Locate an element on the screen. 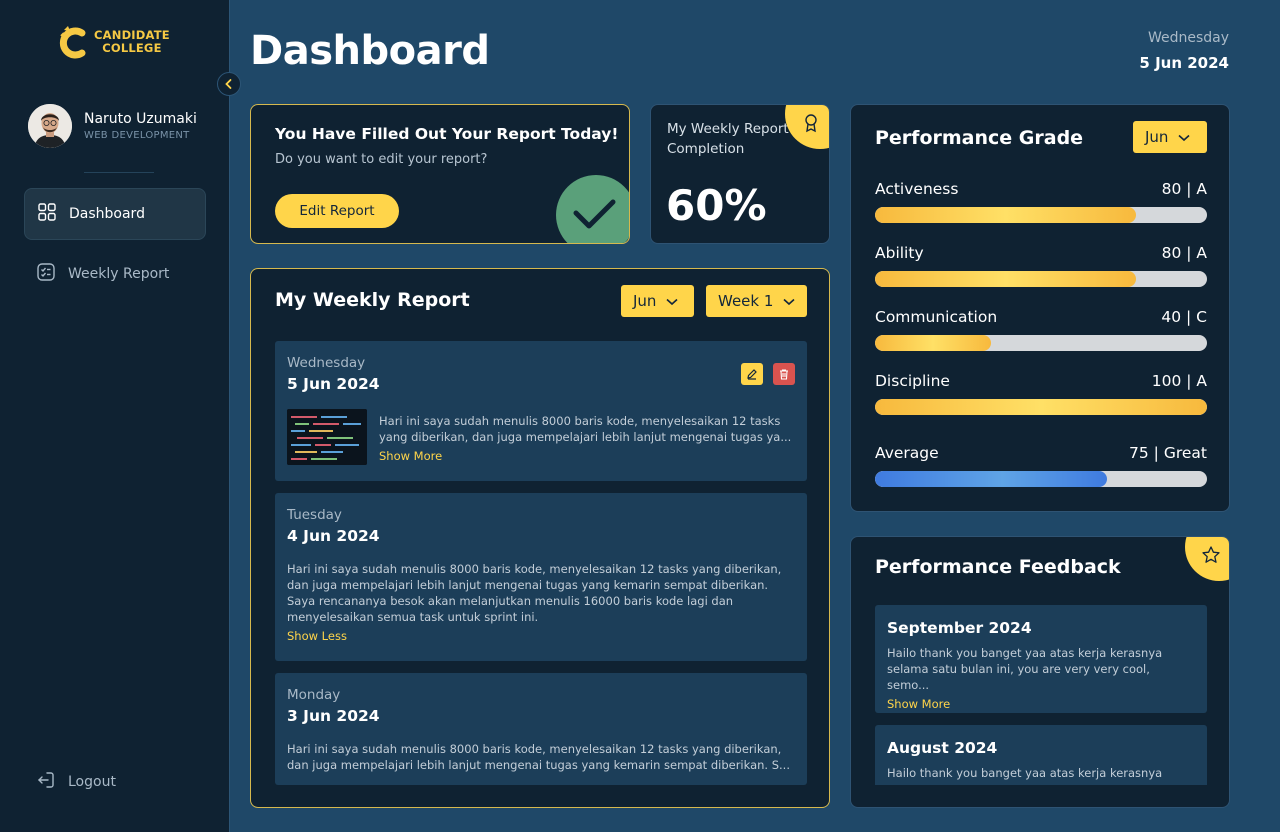 Image resolution: width=1280 pixels, height=832 pixels. show-less-link: Show Less is located at coordinates (541, 636).